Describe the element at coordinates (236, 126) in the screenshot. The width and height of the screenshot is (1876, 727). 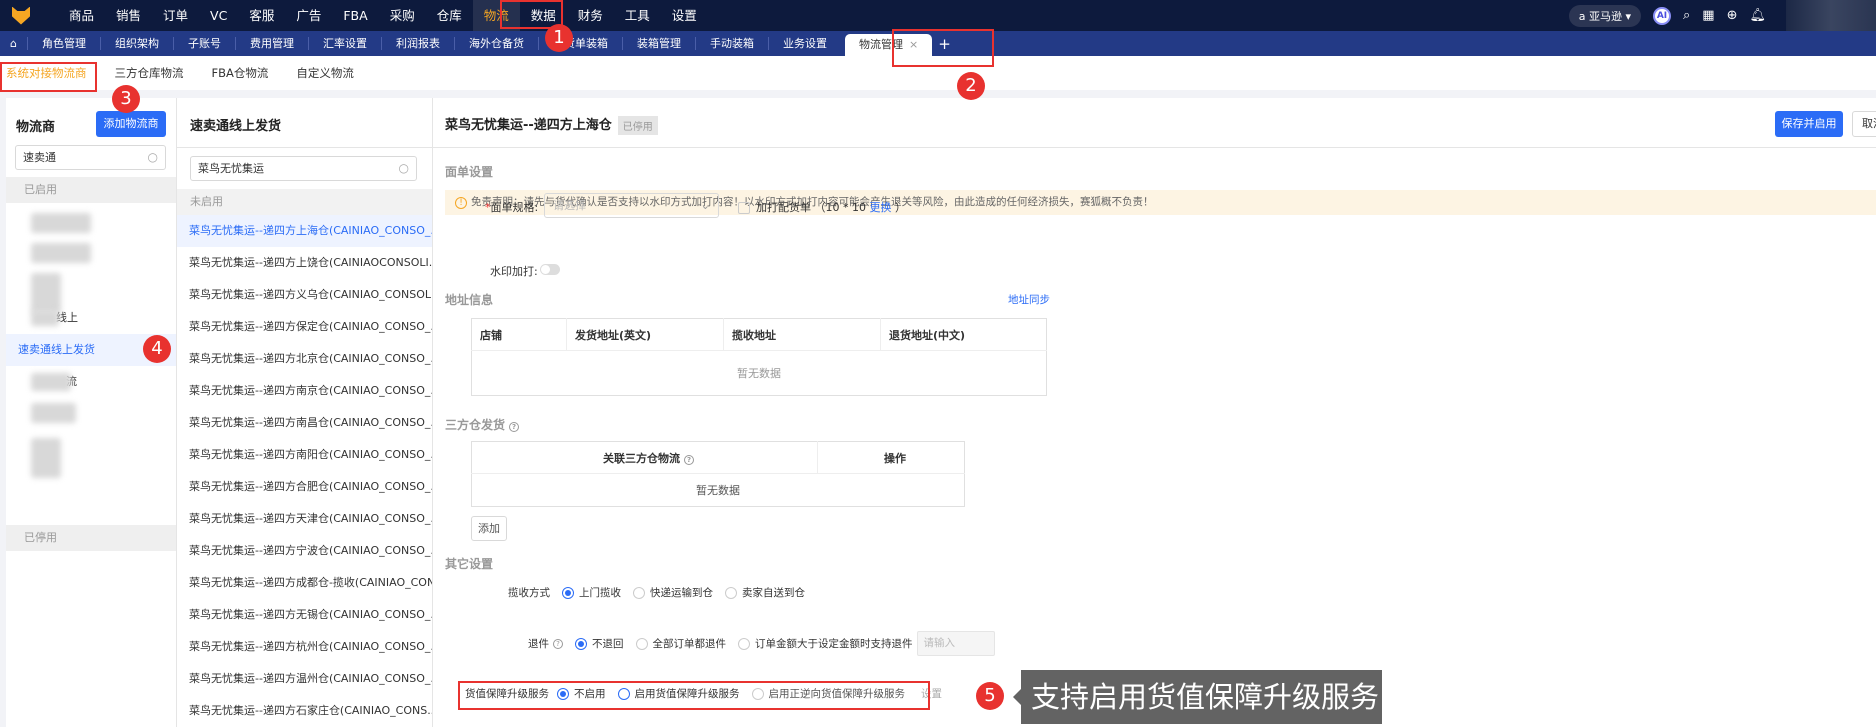
I see `panel-title: 速卖通线上发货` at that location.